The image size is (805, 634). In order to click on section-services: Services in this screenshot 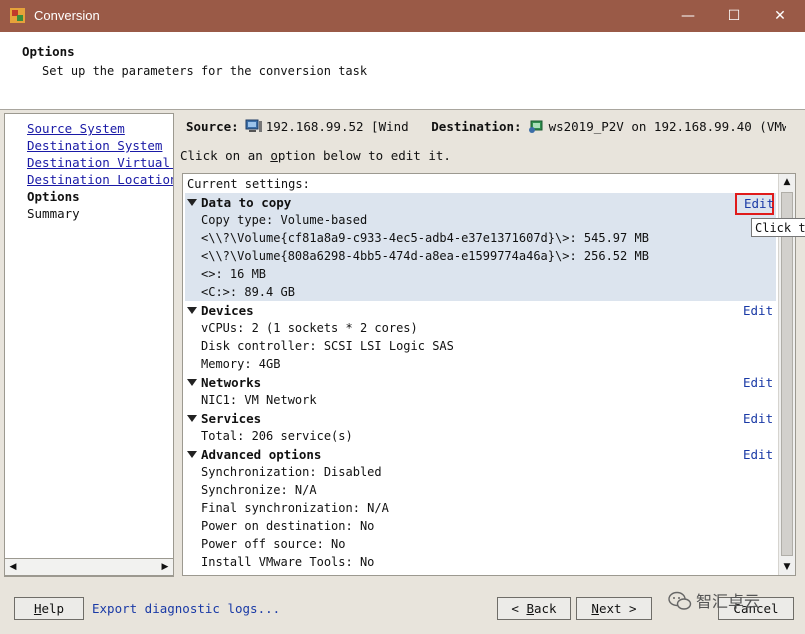, I will do `click(224, 418)`.